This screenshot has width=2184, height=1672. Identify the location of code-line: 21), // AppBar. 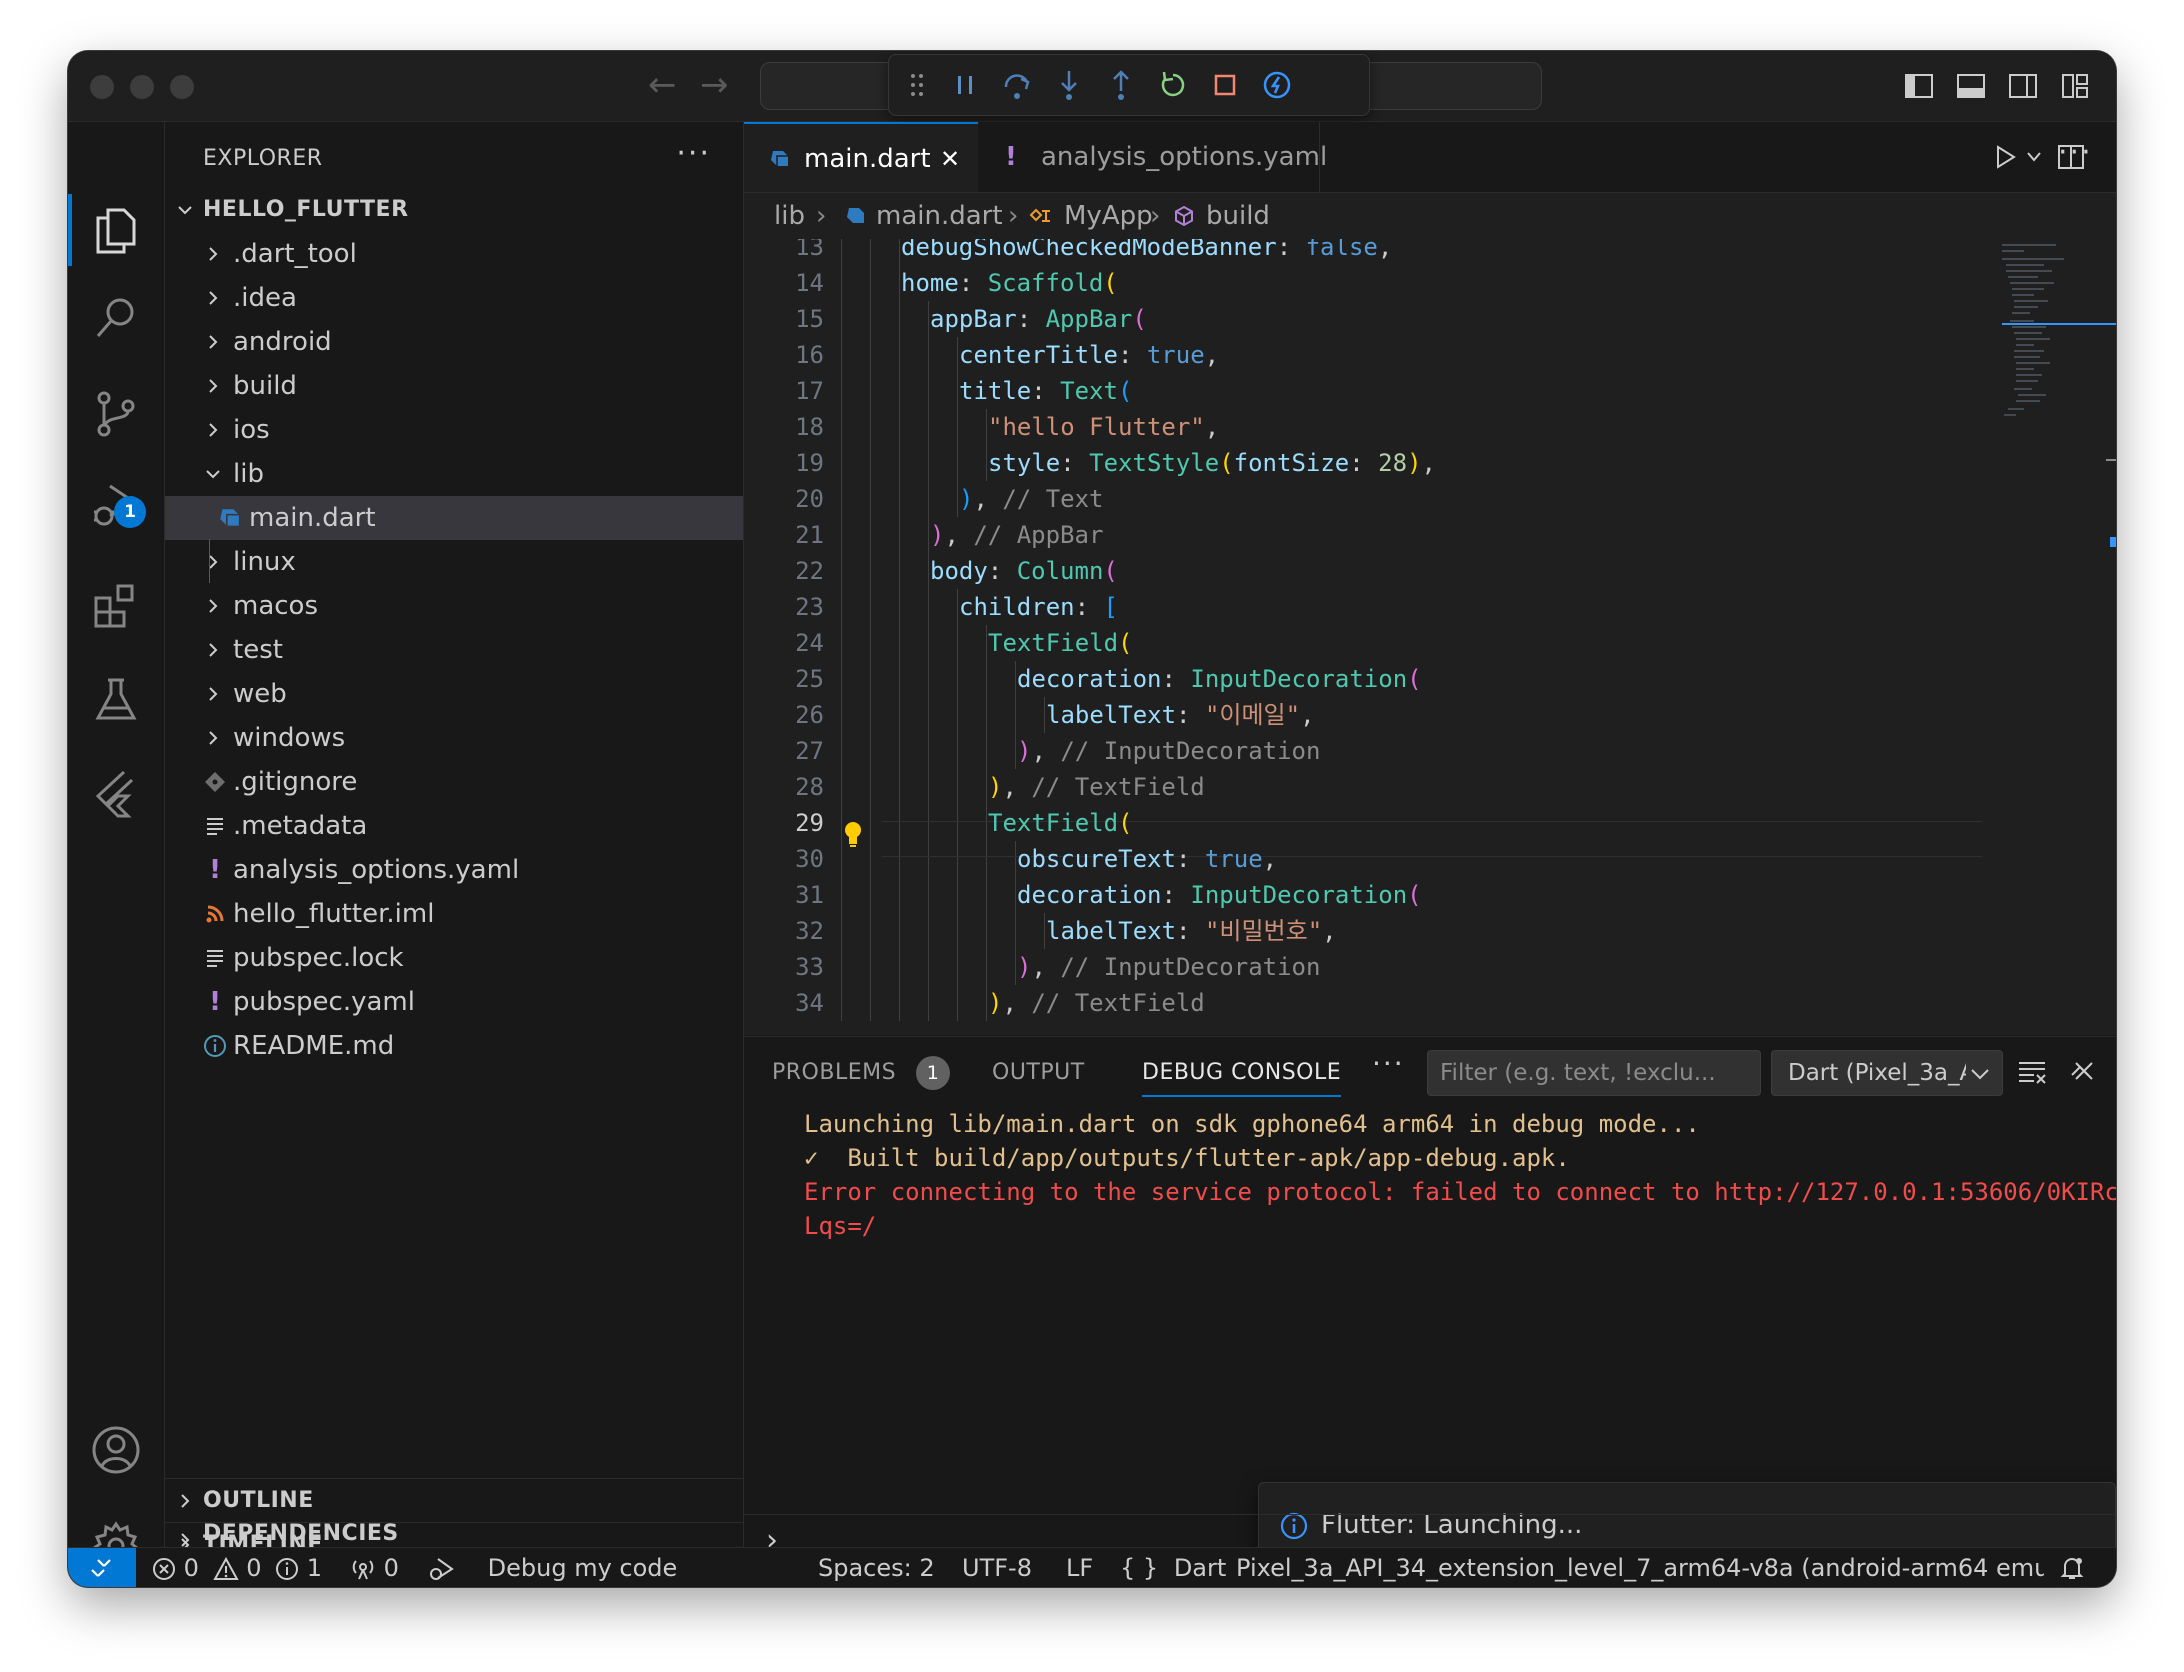
(1430, 535).